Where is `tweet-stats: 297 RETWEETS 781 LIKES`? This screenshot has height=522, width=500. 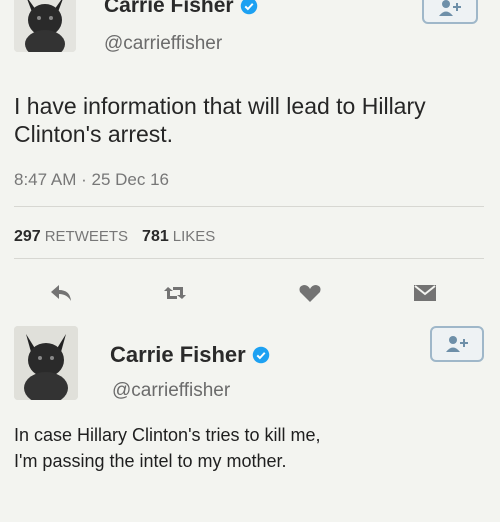 tweet-stats: 297 RETWEETS 781 LIKES is located at coordinates (114, 237).